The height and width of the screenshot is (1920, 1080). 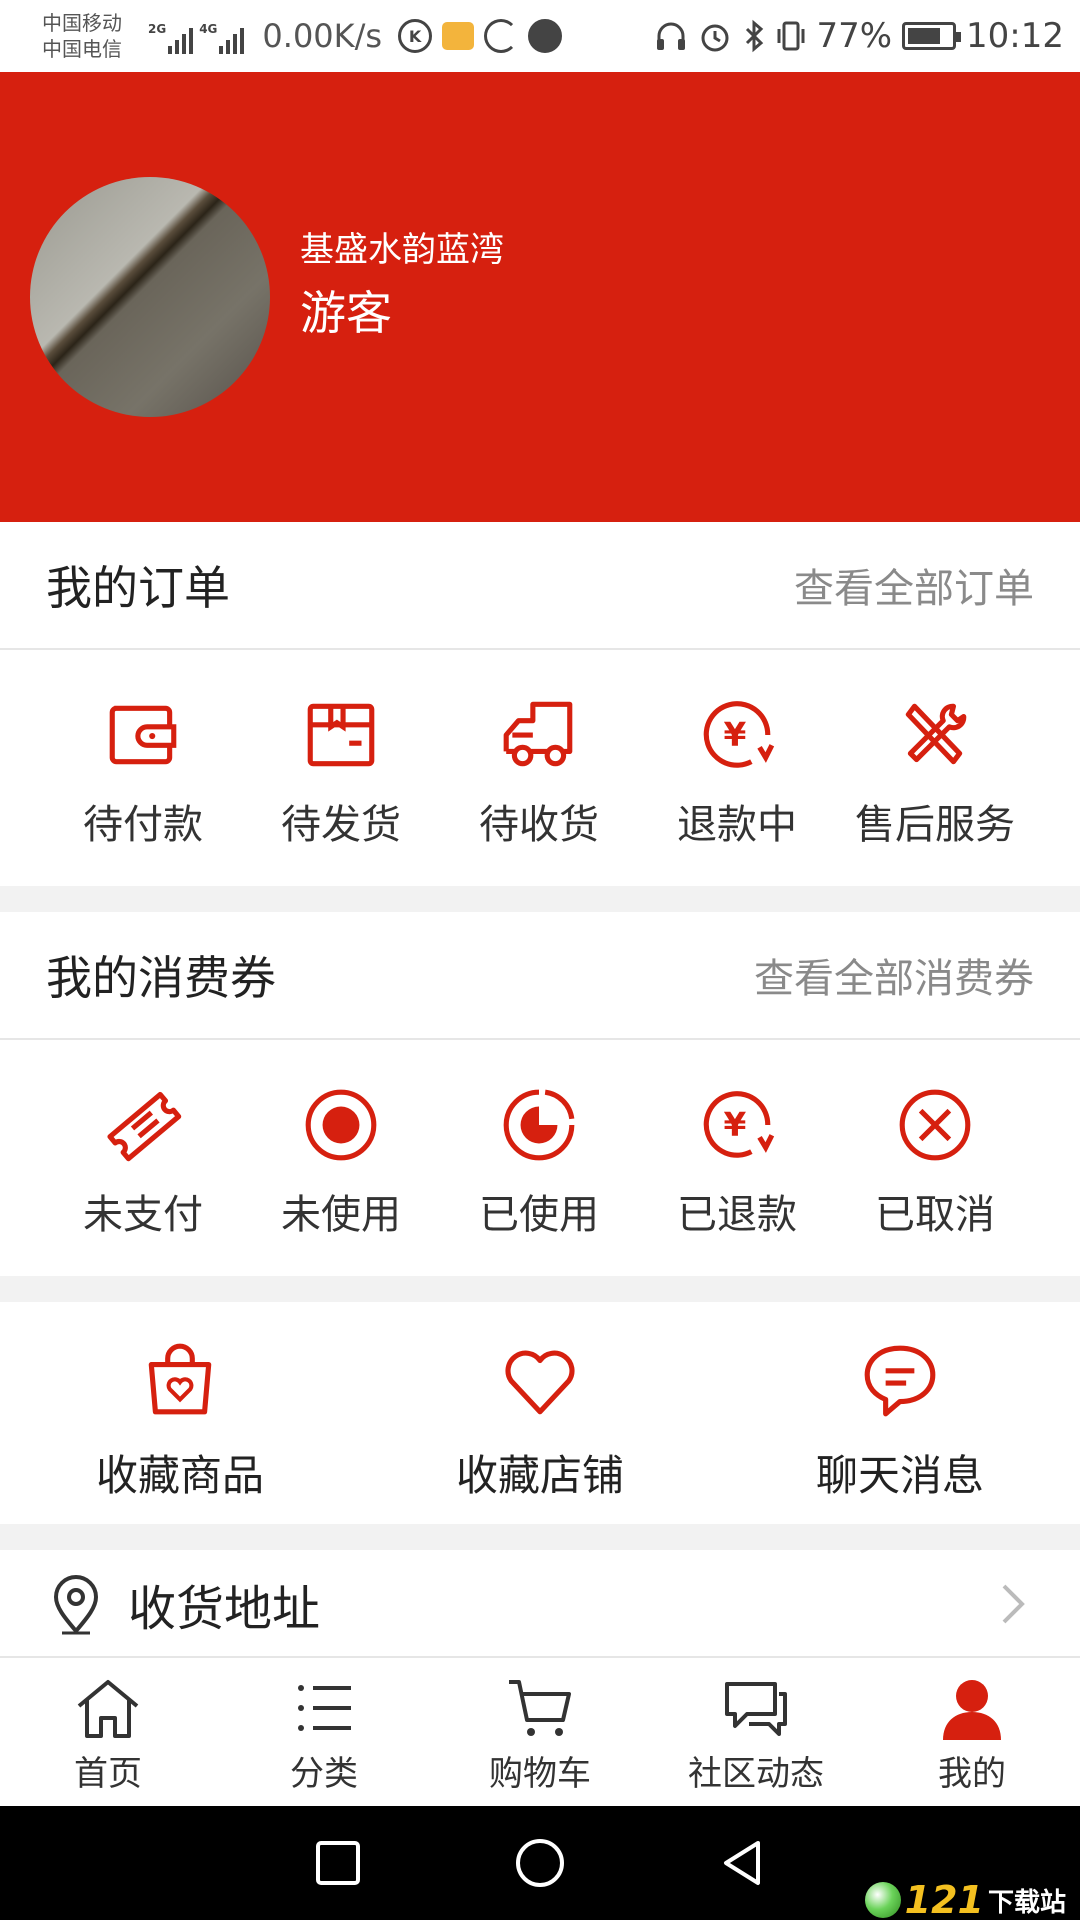 I want to click on favorites-section: 收藏商品 收藏店铺 聊天消息, so click(x=540, y=1413).